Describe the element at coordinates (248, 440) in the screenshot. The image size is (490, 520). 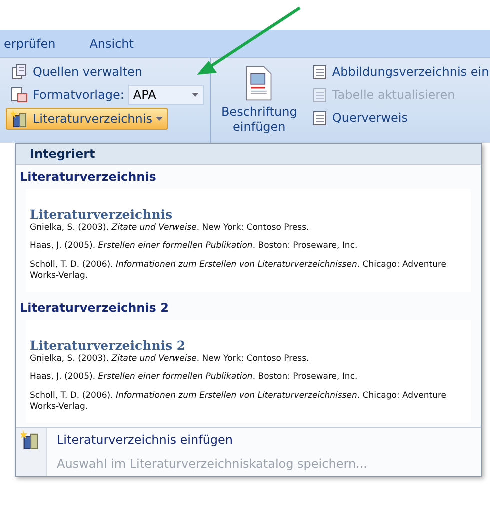
I see `menu-command: Literaturverzeichnis einfügen` at that location.